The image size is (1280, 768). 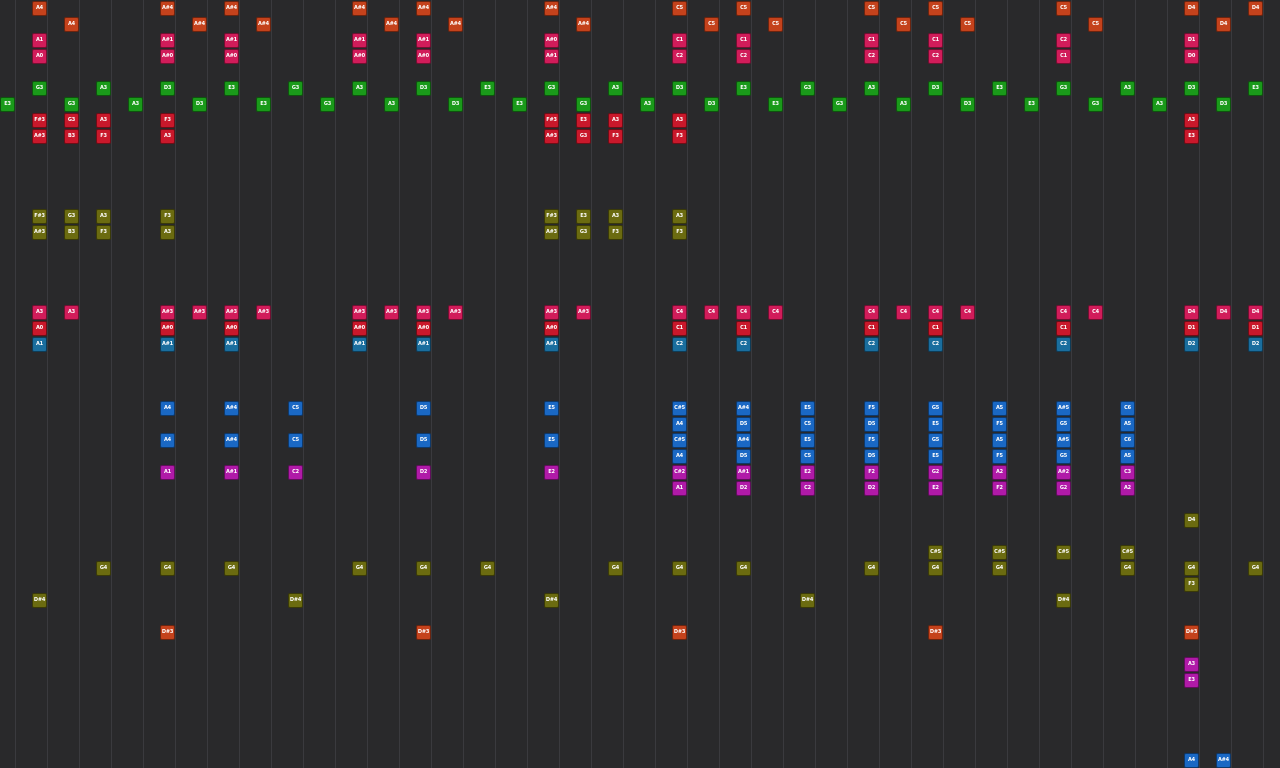 What do you see at coordinates (935, 440) in the screenshot?
I see `note-block: G5` at bounding box center [935, 440].